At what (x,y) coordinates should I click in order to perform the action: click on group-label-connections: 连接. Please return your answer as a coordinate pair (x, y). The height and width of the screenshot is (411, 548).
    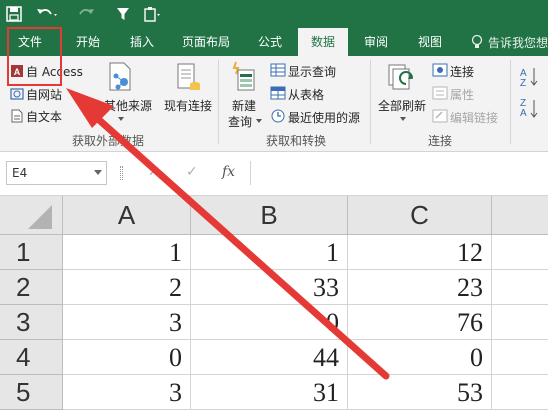
    Looking at the image, I should click on (440, 141).